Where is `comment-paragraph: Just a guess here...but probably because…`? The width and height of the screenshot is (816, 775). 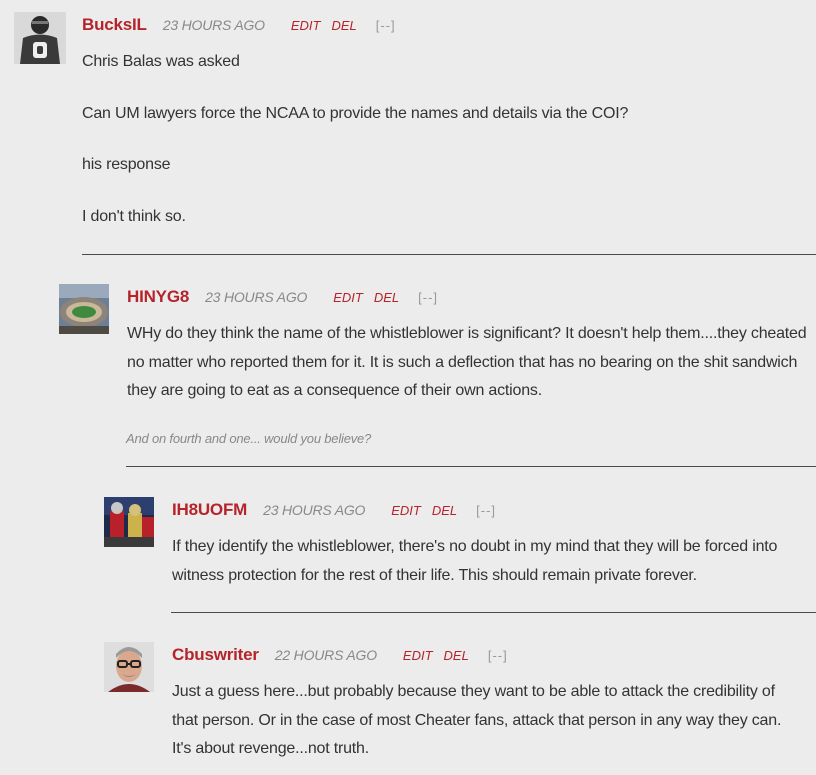 comment-paragraph: Just a guess here...but probably because… is located at coordinates (477, 720).